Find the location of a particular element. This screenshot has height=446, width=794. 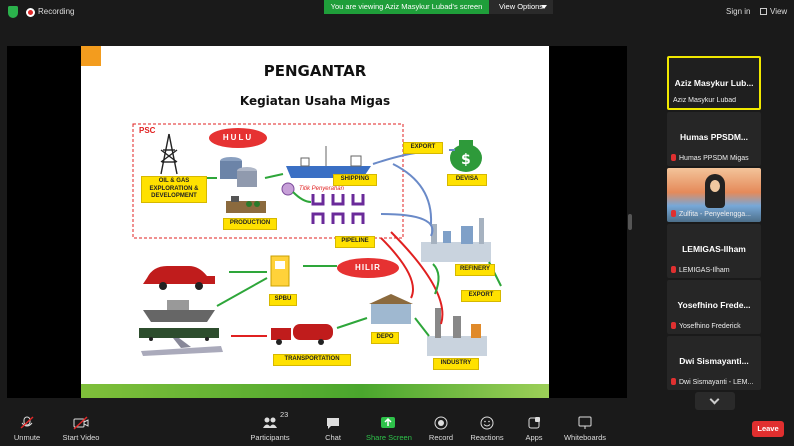

leave-button: Leave is located at coordinates (768, 429).